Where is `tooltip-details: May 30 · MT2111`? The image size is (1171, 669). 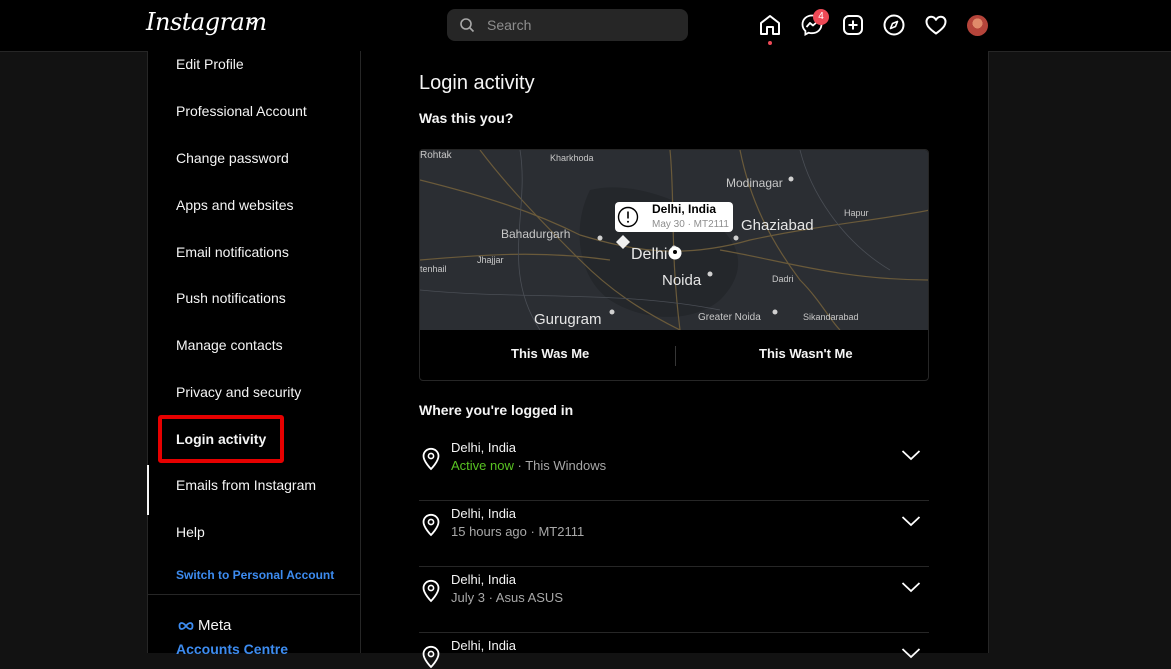 tooltip-details: May 30 · MT2111 is located at coordinates (690, 224).